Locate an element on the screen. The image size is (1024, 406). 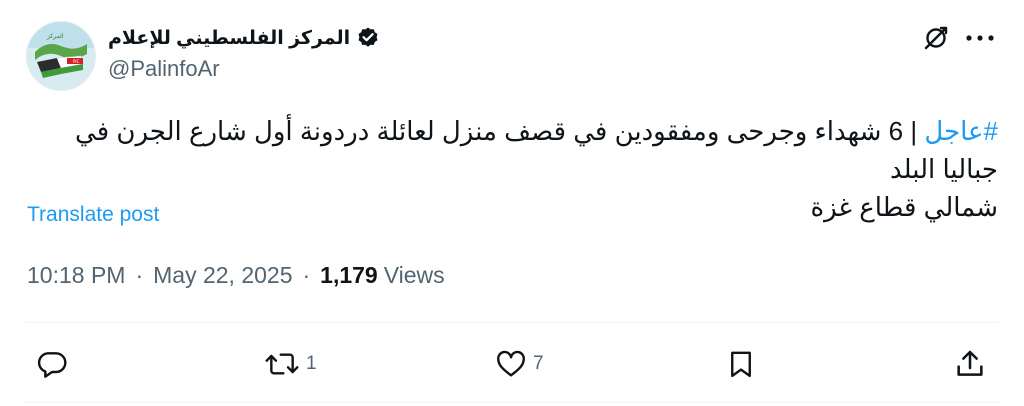
share-button is located at coordinates (970, 364).